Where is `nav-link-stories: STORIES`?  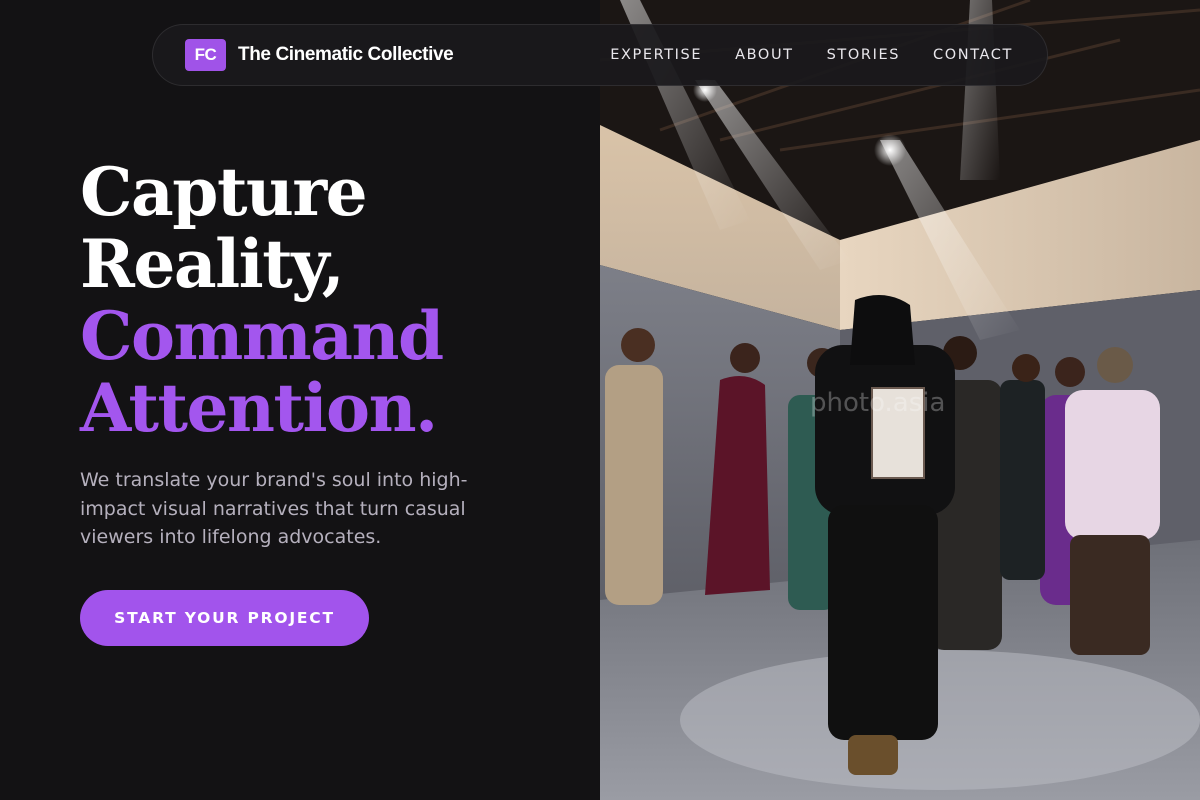 nav-link-stories: STORIES is located at coordinates (863, 55).